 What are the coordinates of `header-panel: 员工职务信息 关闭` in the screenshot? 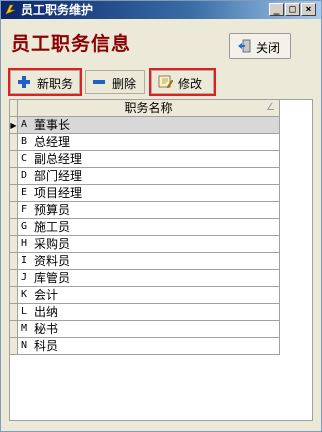 It's located at (161, 41).